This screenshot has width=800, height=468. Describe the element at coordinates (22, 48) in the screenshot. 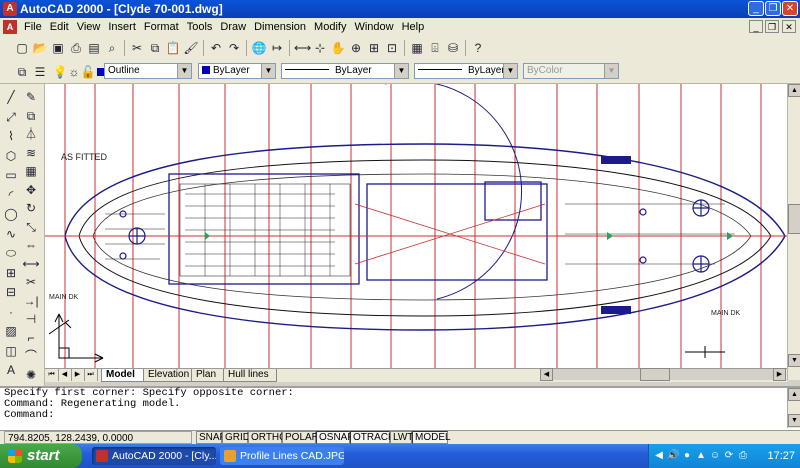

I see `new-icon: ▢` at that location.